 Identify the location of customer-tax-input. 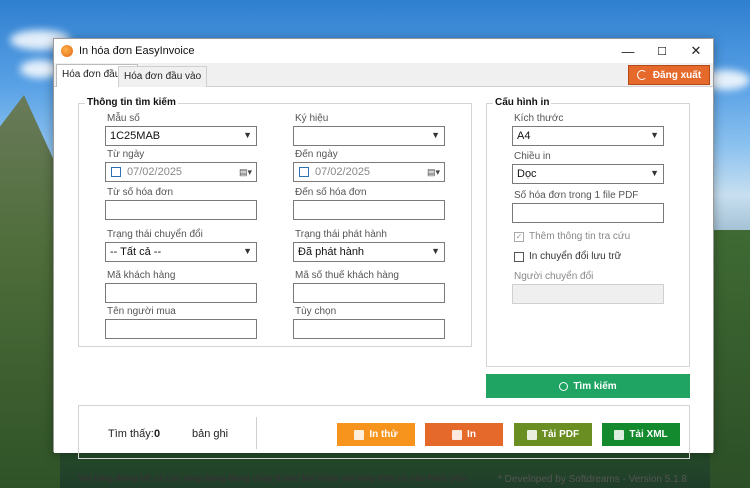
(369, 293).